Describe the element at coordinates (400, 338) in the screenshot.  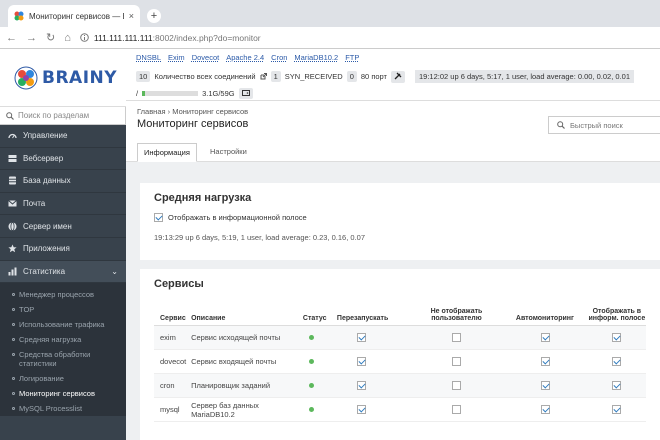
I see `table-row: exim Сервис исходящей почты` at that location.